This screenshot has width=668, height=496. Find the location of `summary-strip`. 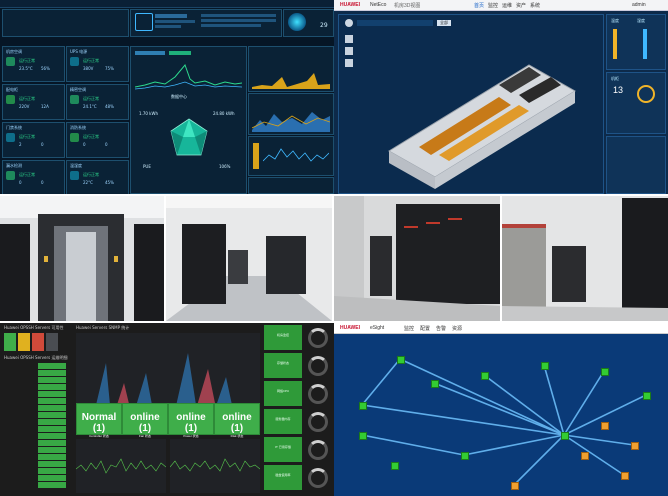

summary-strip is located at coordinates (65, 23).